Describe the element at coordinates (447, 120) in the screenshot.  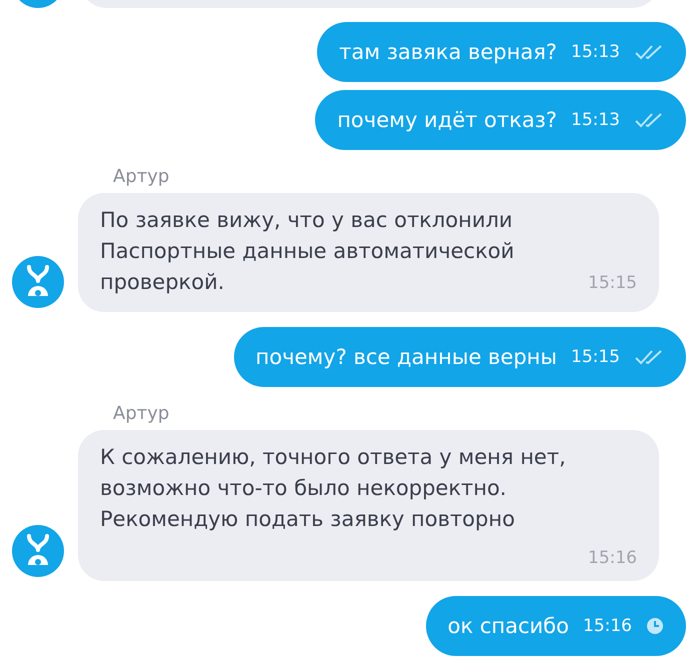
I see `message-text: почему идёт отказ?` at that location.